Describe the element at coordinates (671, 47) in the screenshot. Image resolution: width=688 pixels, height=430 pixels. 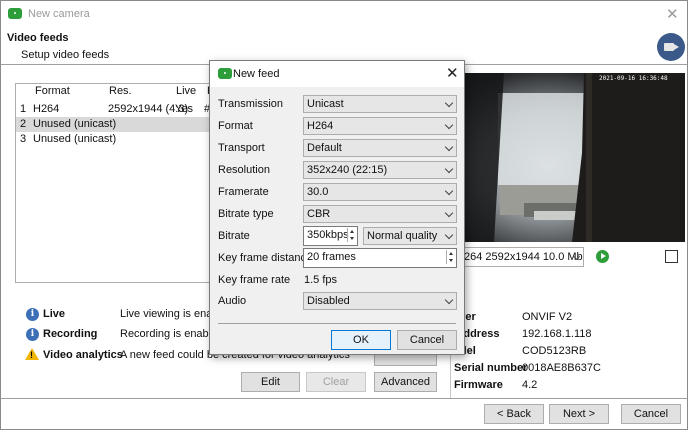
I see `camera-icon` at that location.